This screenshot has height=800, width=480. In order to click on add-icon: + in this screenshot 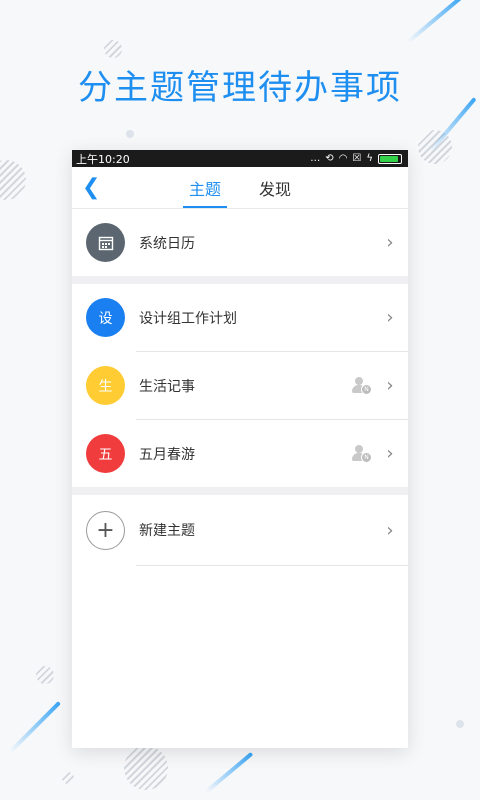, I will do `click(105, 530)`.